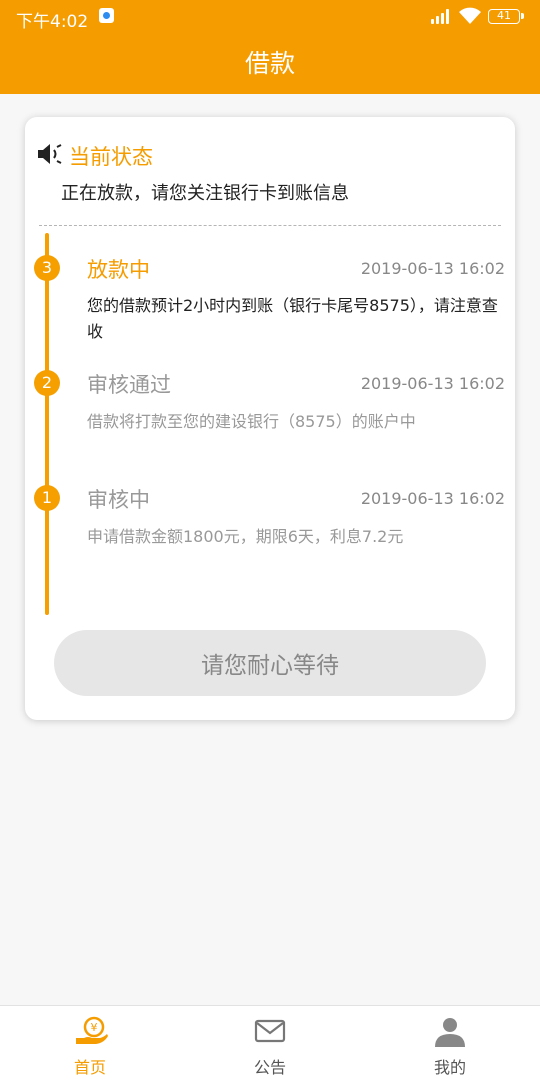 The image size is (540, 1080). What do you see at coordinates (245, 536) in the screenshot?
I see `step-description: 申请借款金额1800元，期限6天，利息7.2元` at bounding box center [245, 536].